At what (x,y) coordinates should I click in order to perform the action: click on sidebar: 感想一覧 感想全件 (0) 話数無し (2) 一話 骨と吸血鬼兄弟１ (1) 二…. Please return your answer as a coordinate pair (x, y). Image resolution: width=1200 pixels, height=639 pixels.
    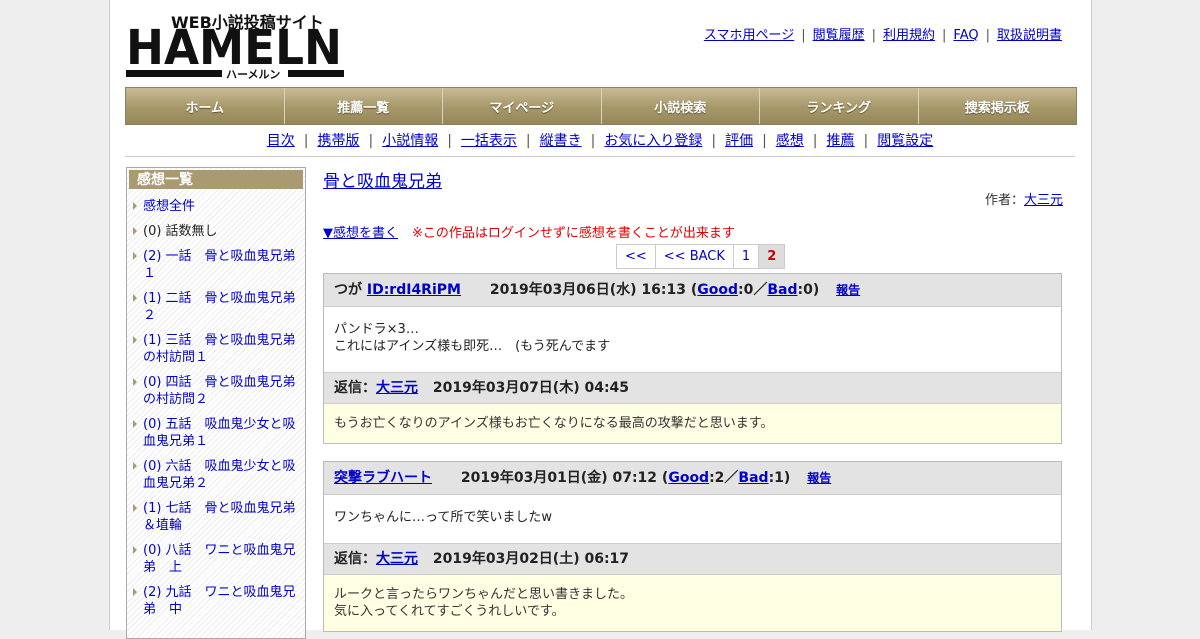
    Looking at the image, I should click on (216, 403).